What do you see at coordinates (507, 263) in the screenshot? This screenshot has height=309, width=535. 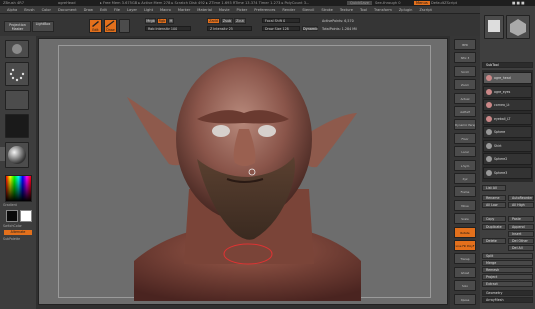 I see `merge-button: Merge` at bounding box center [507, 263].